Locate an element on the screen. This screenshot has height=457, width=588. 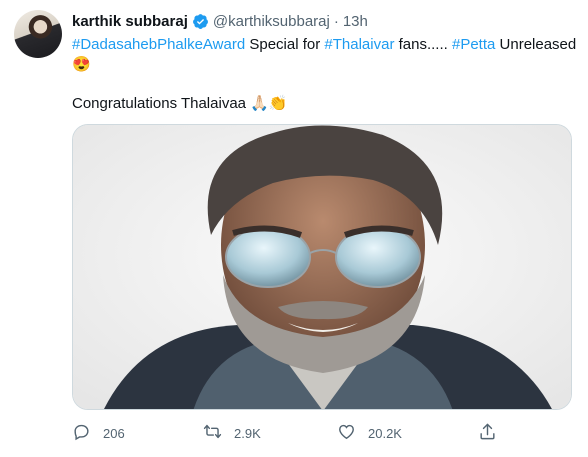
share-action is located at coordinates (487, 433).